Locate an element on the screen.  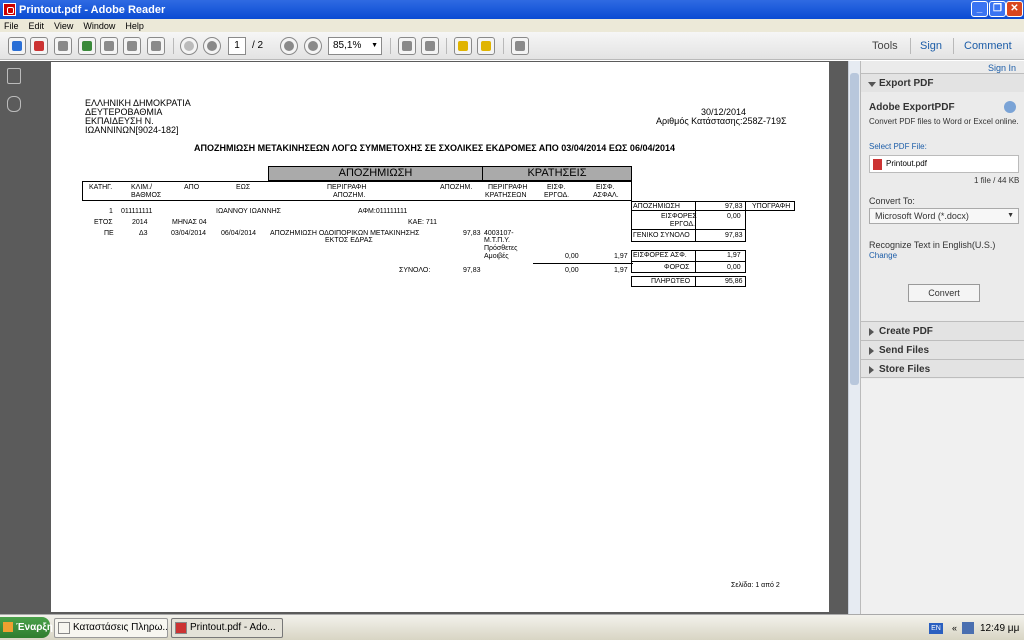
summary-apozimiosi-value: 97,83 is located at coordinates (734, 206).